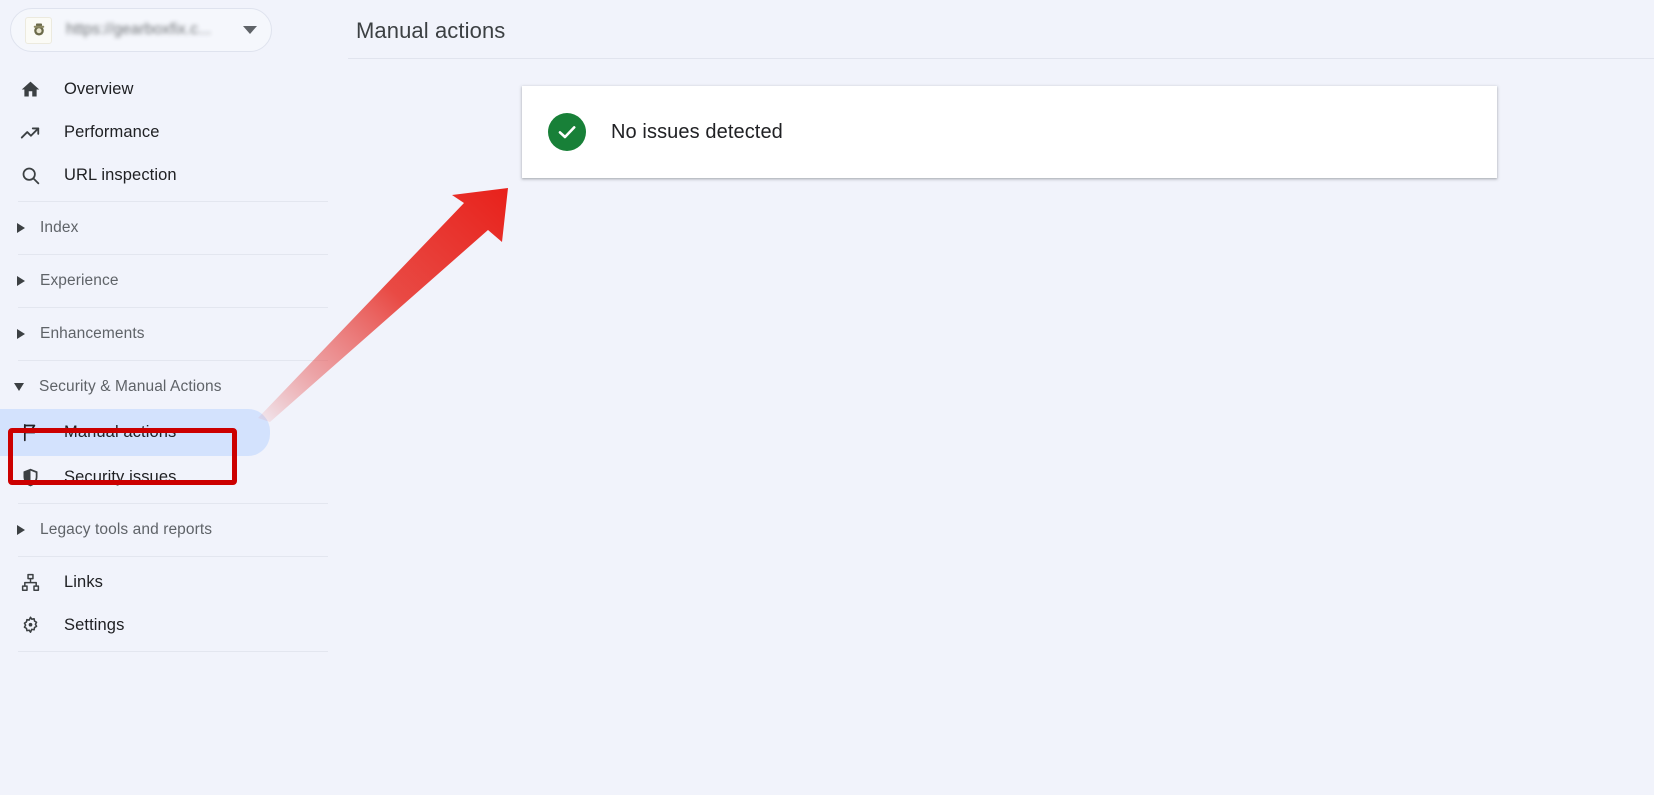 This screenshot has height=795, width=1654. Describe the element at coordinates (112, 132) in the screenshot. I see `sidebar-item-label: Performance` at that location.